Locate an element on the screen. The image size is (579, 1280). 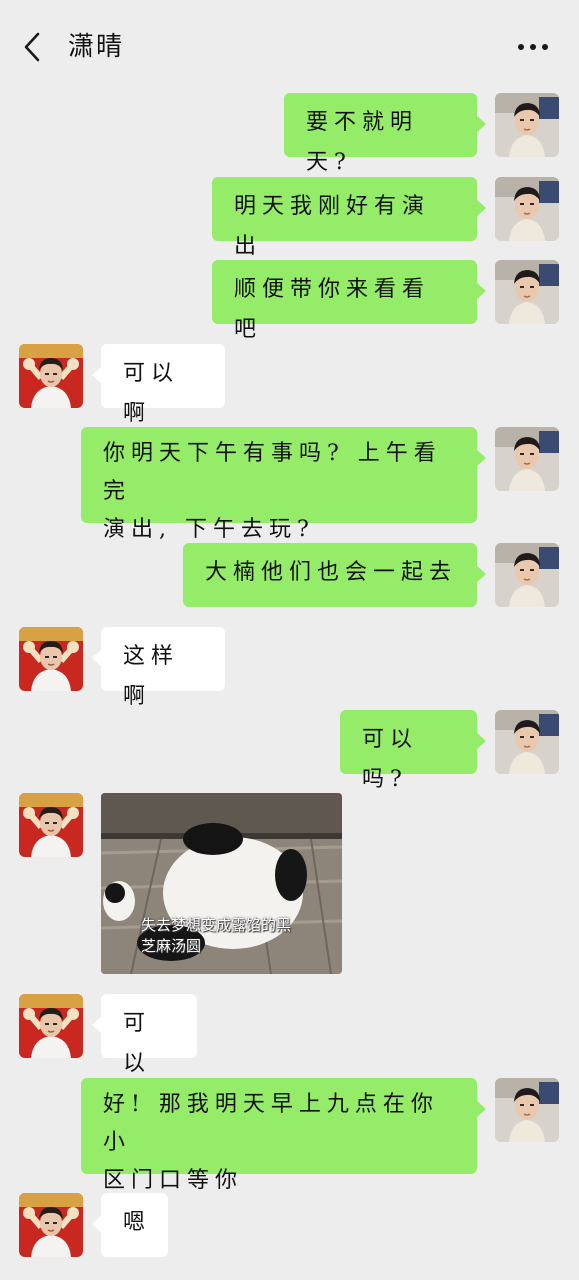
message-bubble-sent: 顺便带你来看看吧 is located at coordinates (349, 301).